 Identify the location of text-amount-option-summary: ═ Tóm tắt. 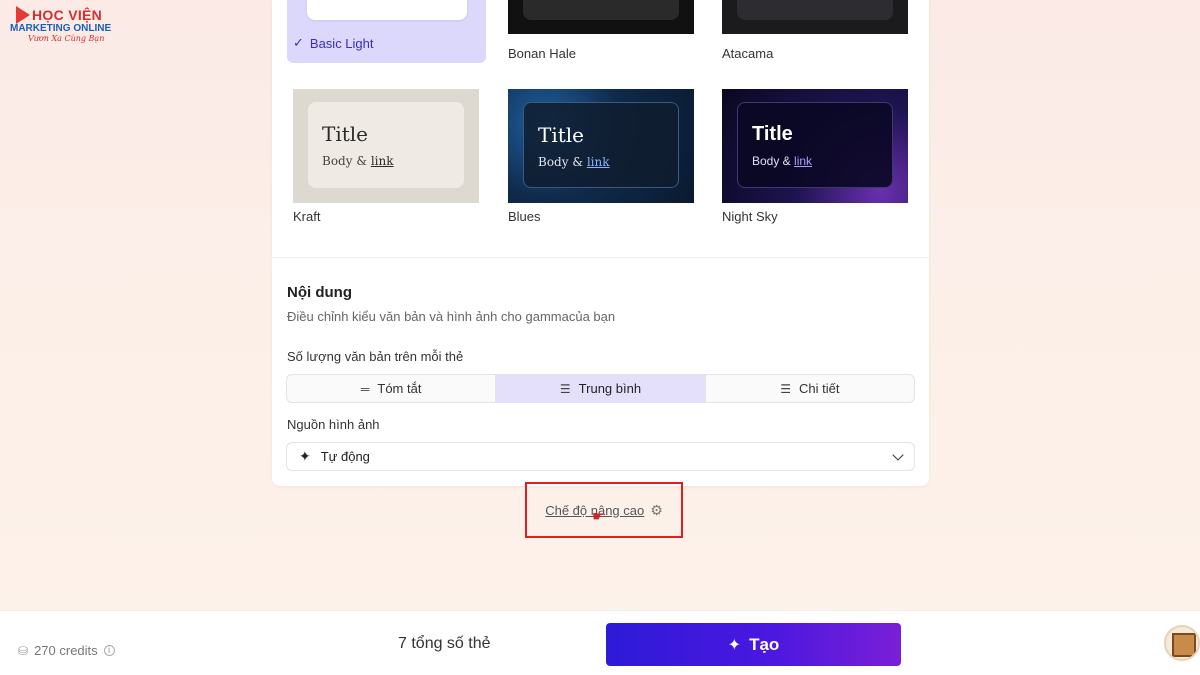
(392, 388).